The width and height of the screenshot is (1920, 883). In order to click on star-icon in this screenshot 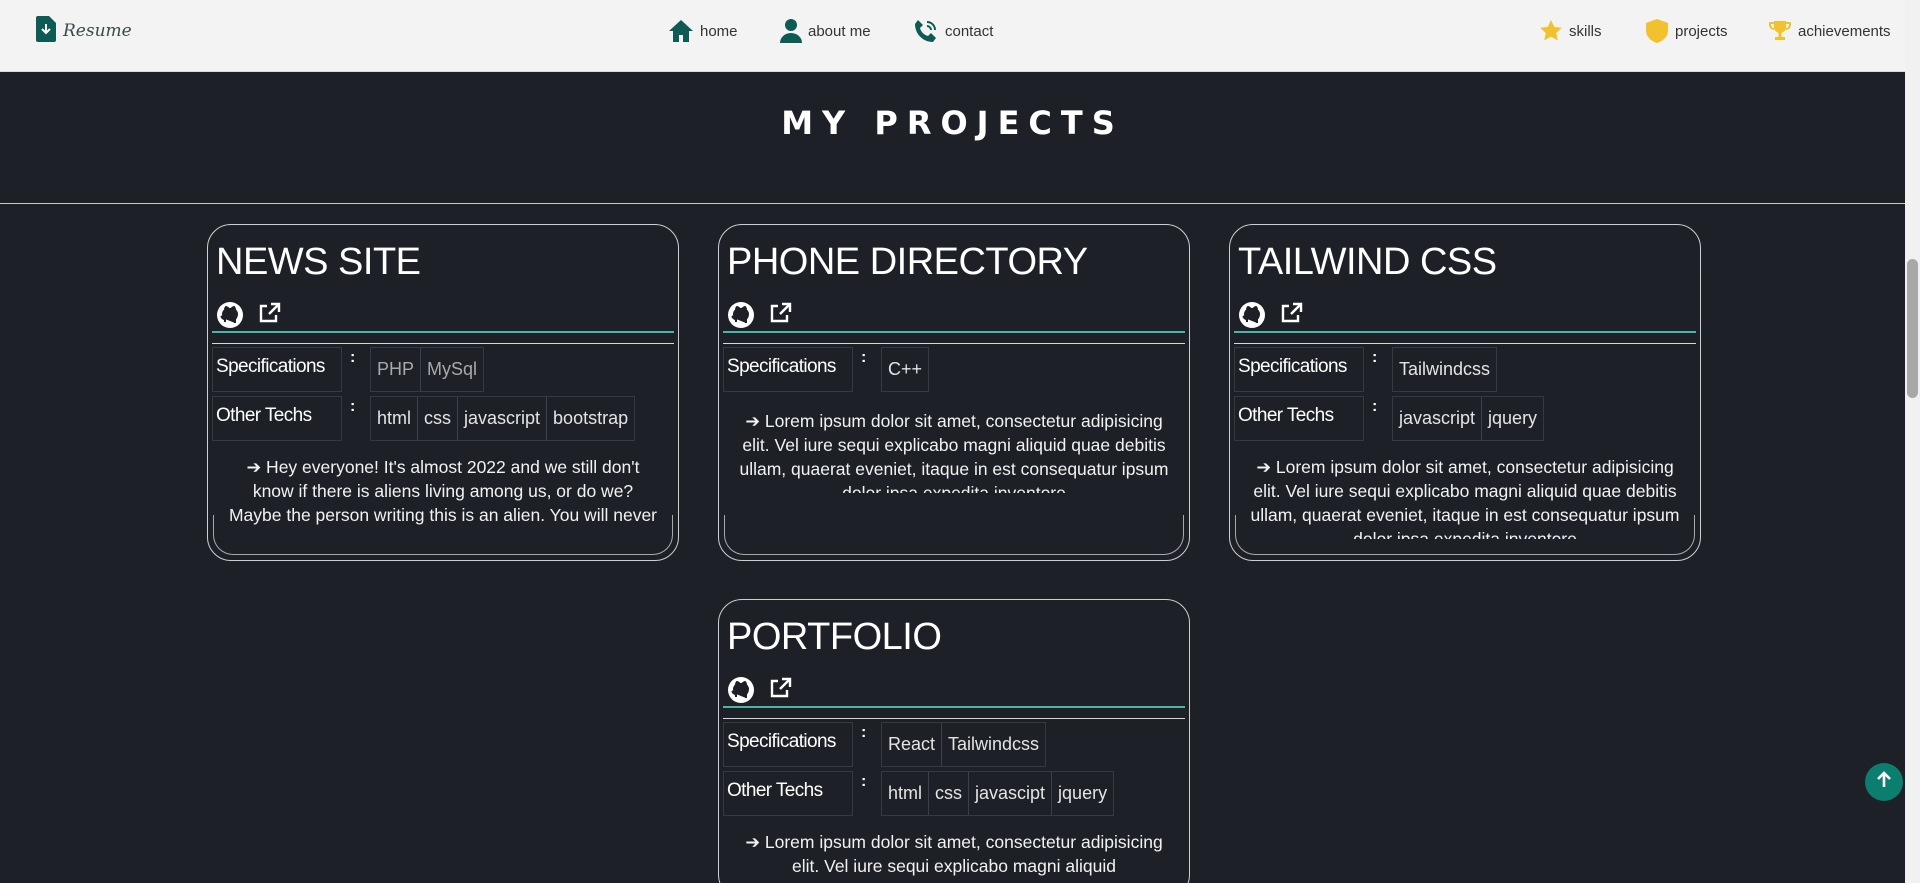, I will do `click(1551, 31)`.